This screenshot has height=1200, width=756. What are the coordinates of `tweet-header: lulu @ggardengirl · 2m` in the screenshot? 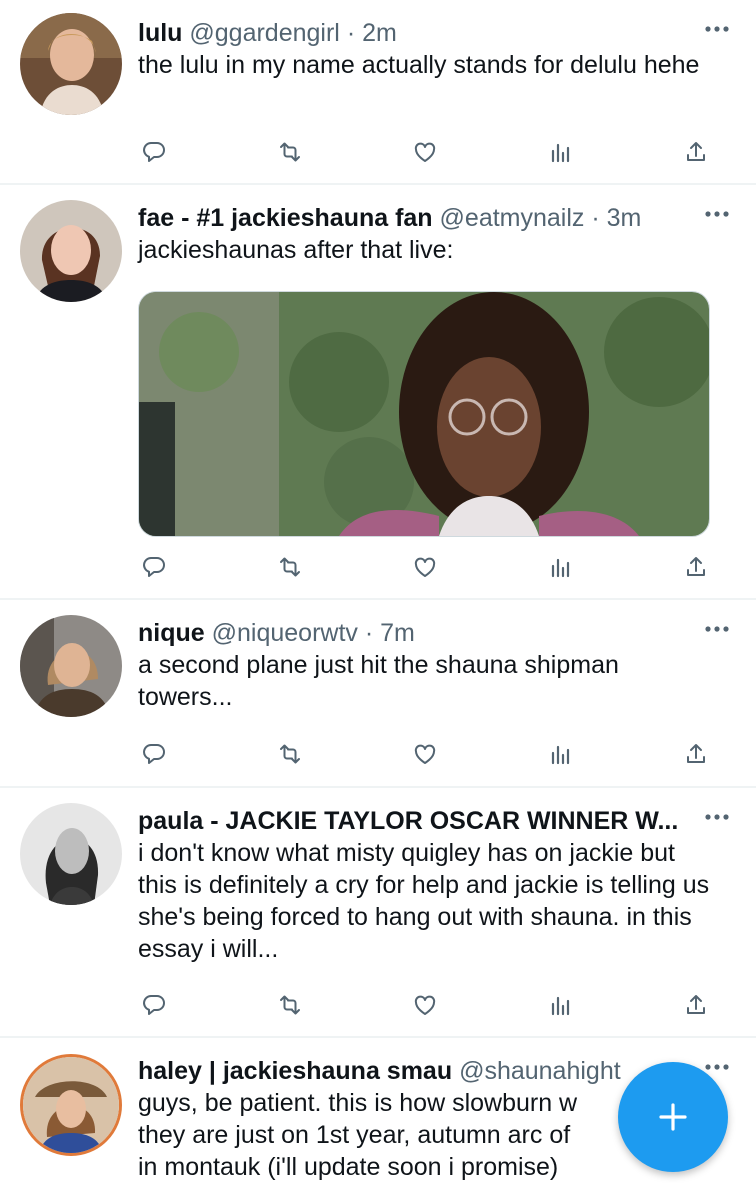 It's located at (417, 33).